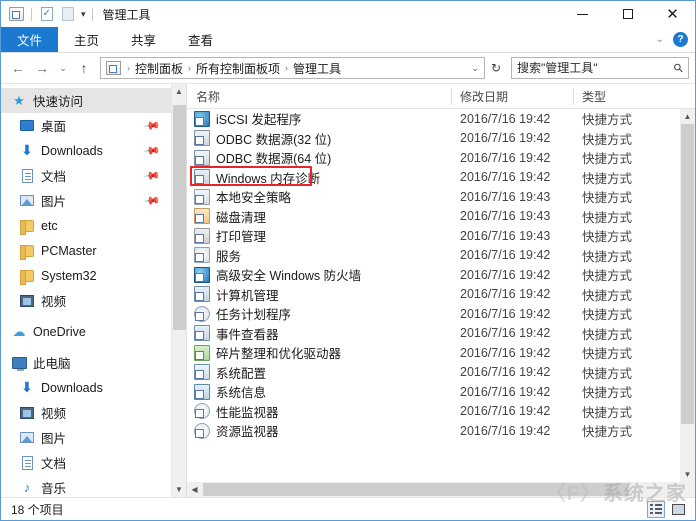 The image size is (696, 521). I want to click on table-row: 资源监视器 2016/7/16 19:42 快捷方式, so click(433, 431).